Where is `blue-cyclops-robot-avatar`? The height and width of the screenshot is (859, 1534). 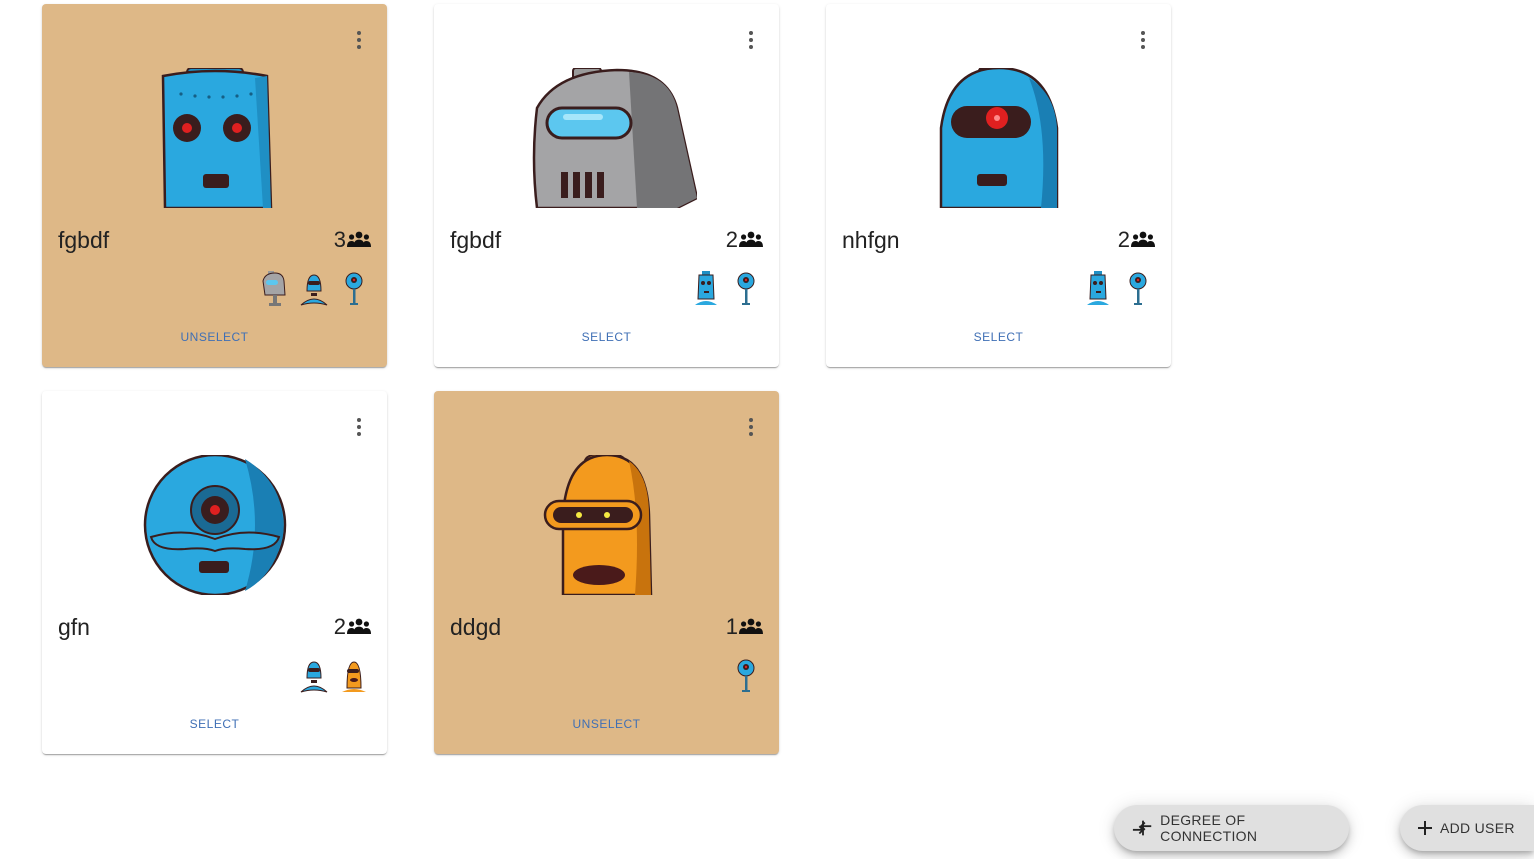
blue-cyclops-robot-avatar is located at coordinates (999, 138).